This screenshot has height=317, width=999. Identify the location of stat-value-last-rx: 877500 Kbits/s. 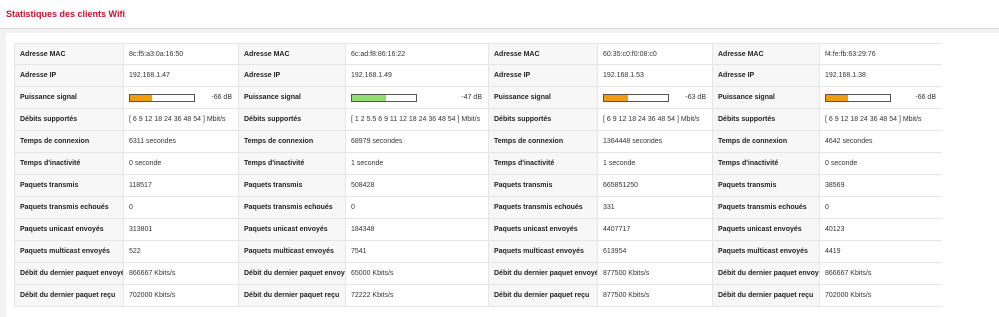
(626, 295).